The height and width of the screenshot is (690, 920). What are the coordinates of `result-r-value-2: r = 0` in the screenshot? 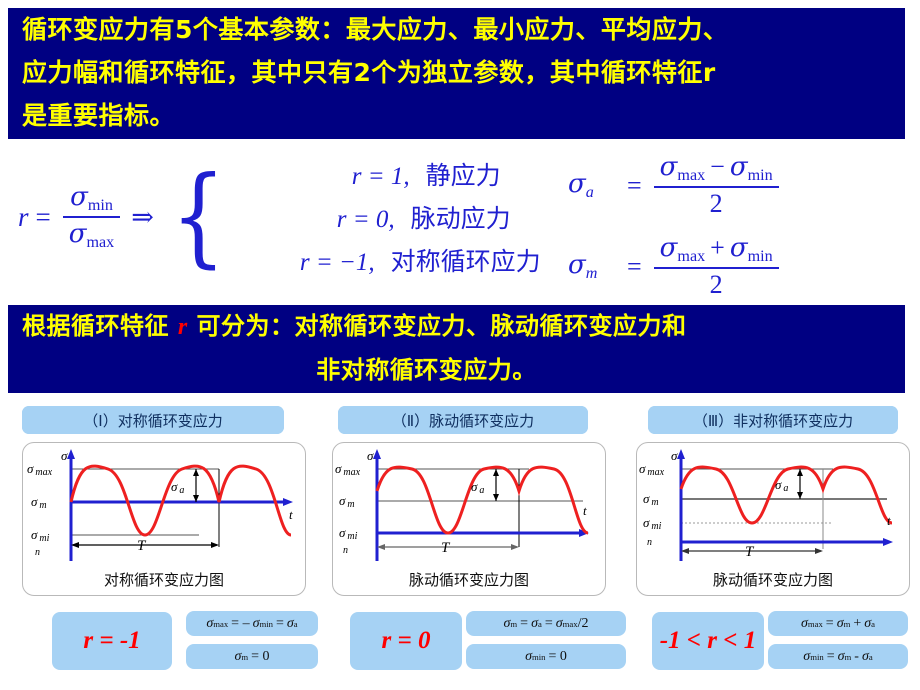 It's located at (406, 641).